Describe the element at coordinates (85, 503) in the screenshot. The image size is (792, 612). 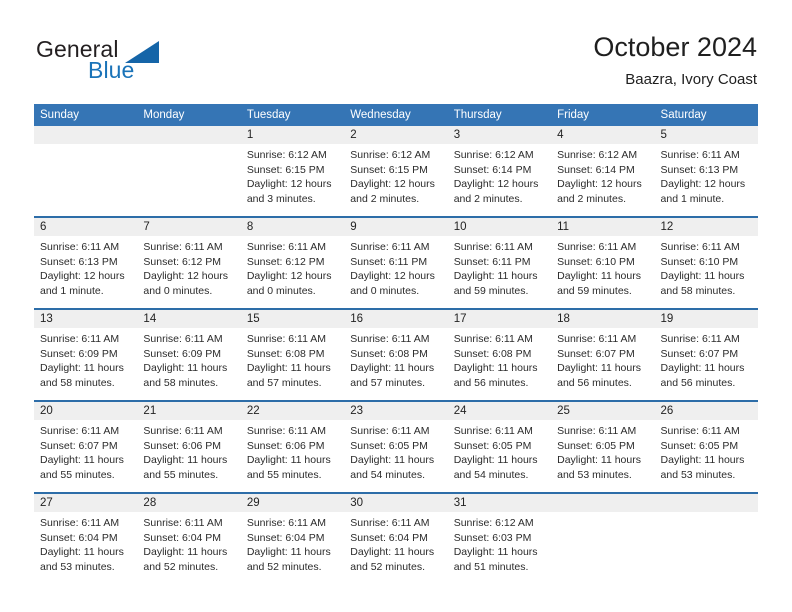
I see `day-number: 27` at that location.